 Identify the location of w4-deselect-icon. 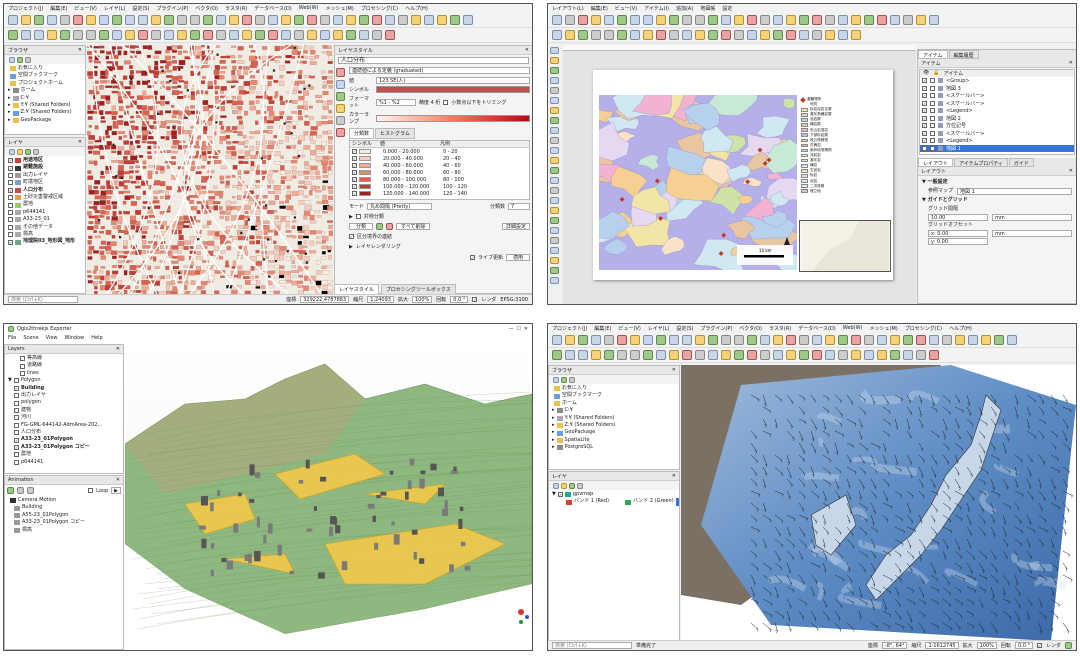
(791, 340).